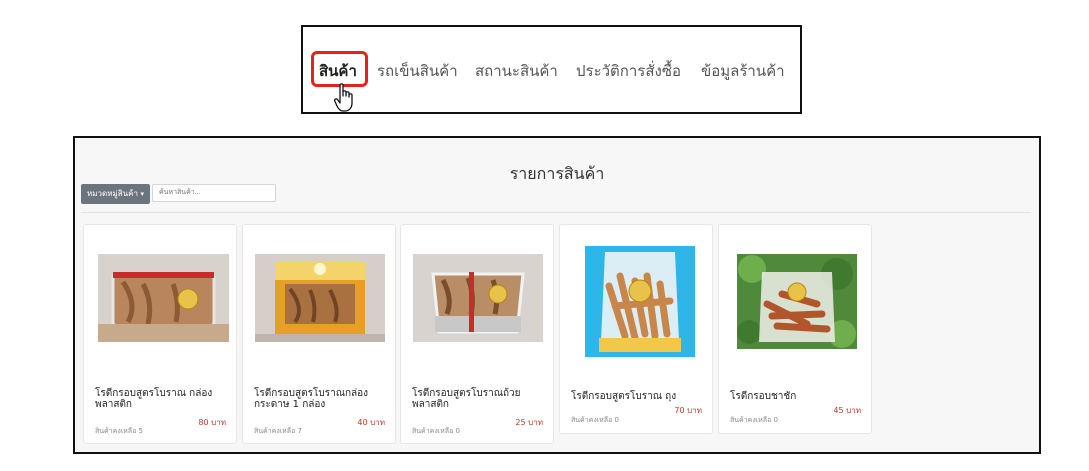 This screenshot has width=1089, height=471. What do you see at coordinates (466, 399) in the screenshot?
I see `product-name: โรตีกรอบสูตรโบราณถ้วยพลาสติก` at bounding box center [466, 399].